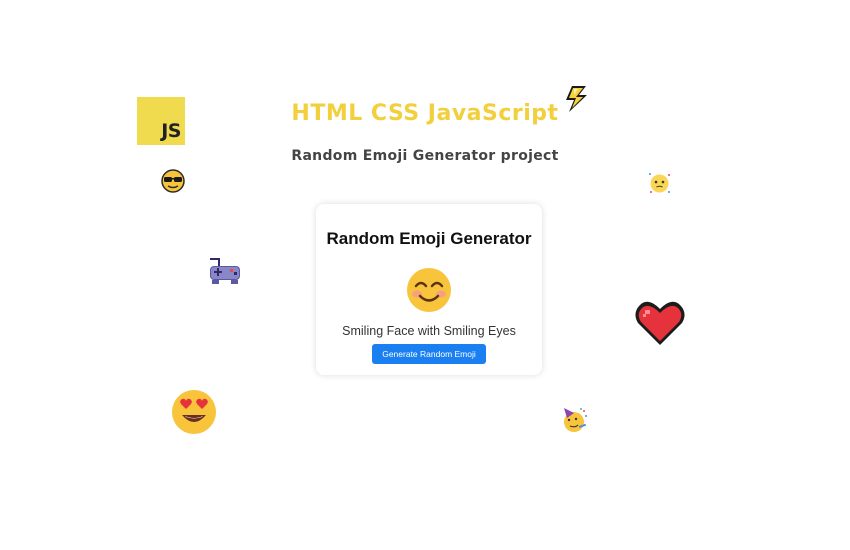  I want to click on game-controller-icon, so click(225, 271).